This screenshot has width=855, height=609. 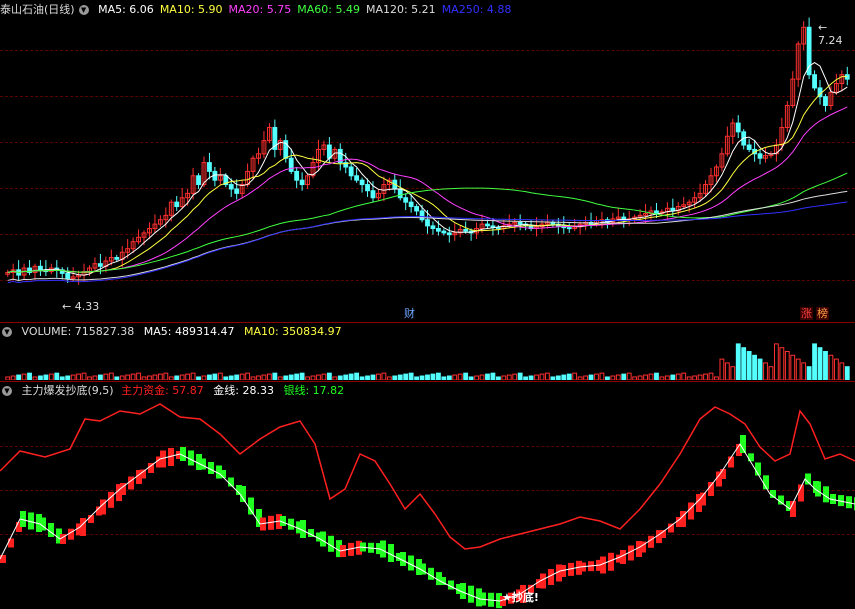 What do you see at coordinates (7, 332) in the screenshot?
I see `volume-toggle-icon: ▼` at bounding box center [7, 332].